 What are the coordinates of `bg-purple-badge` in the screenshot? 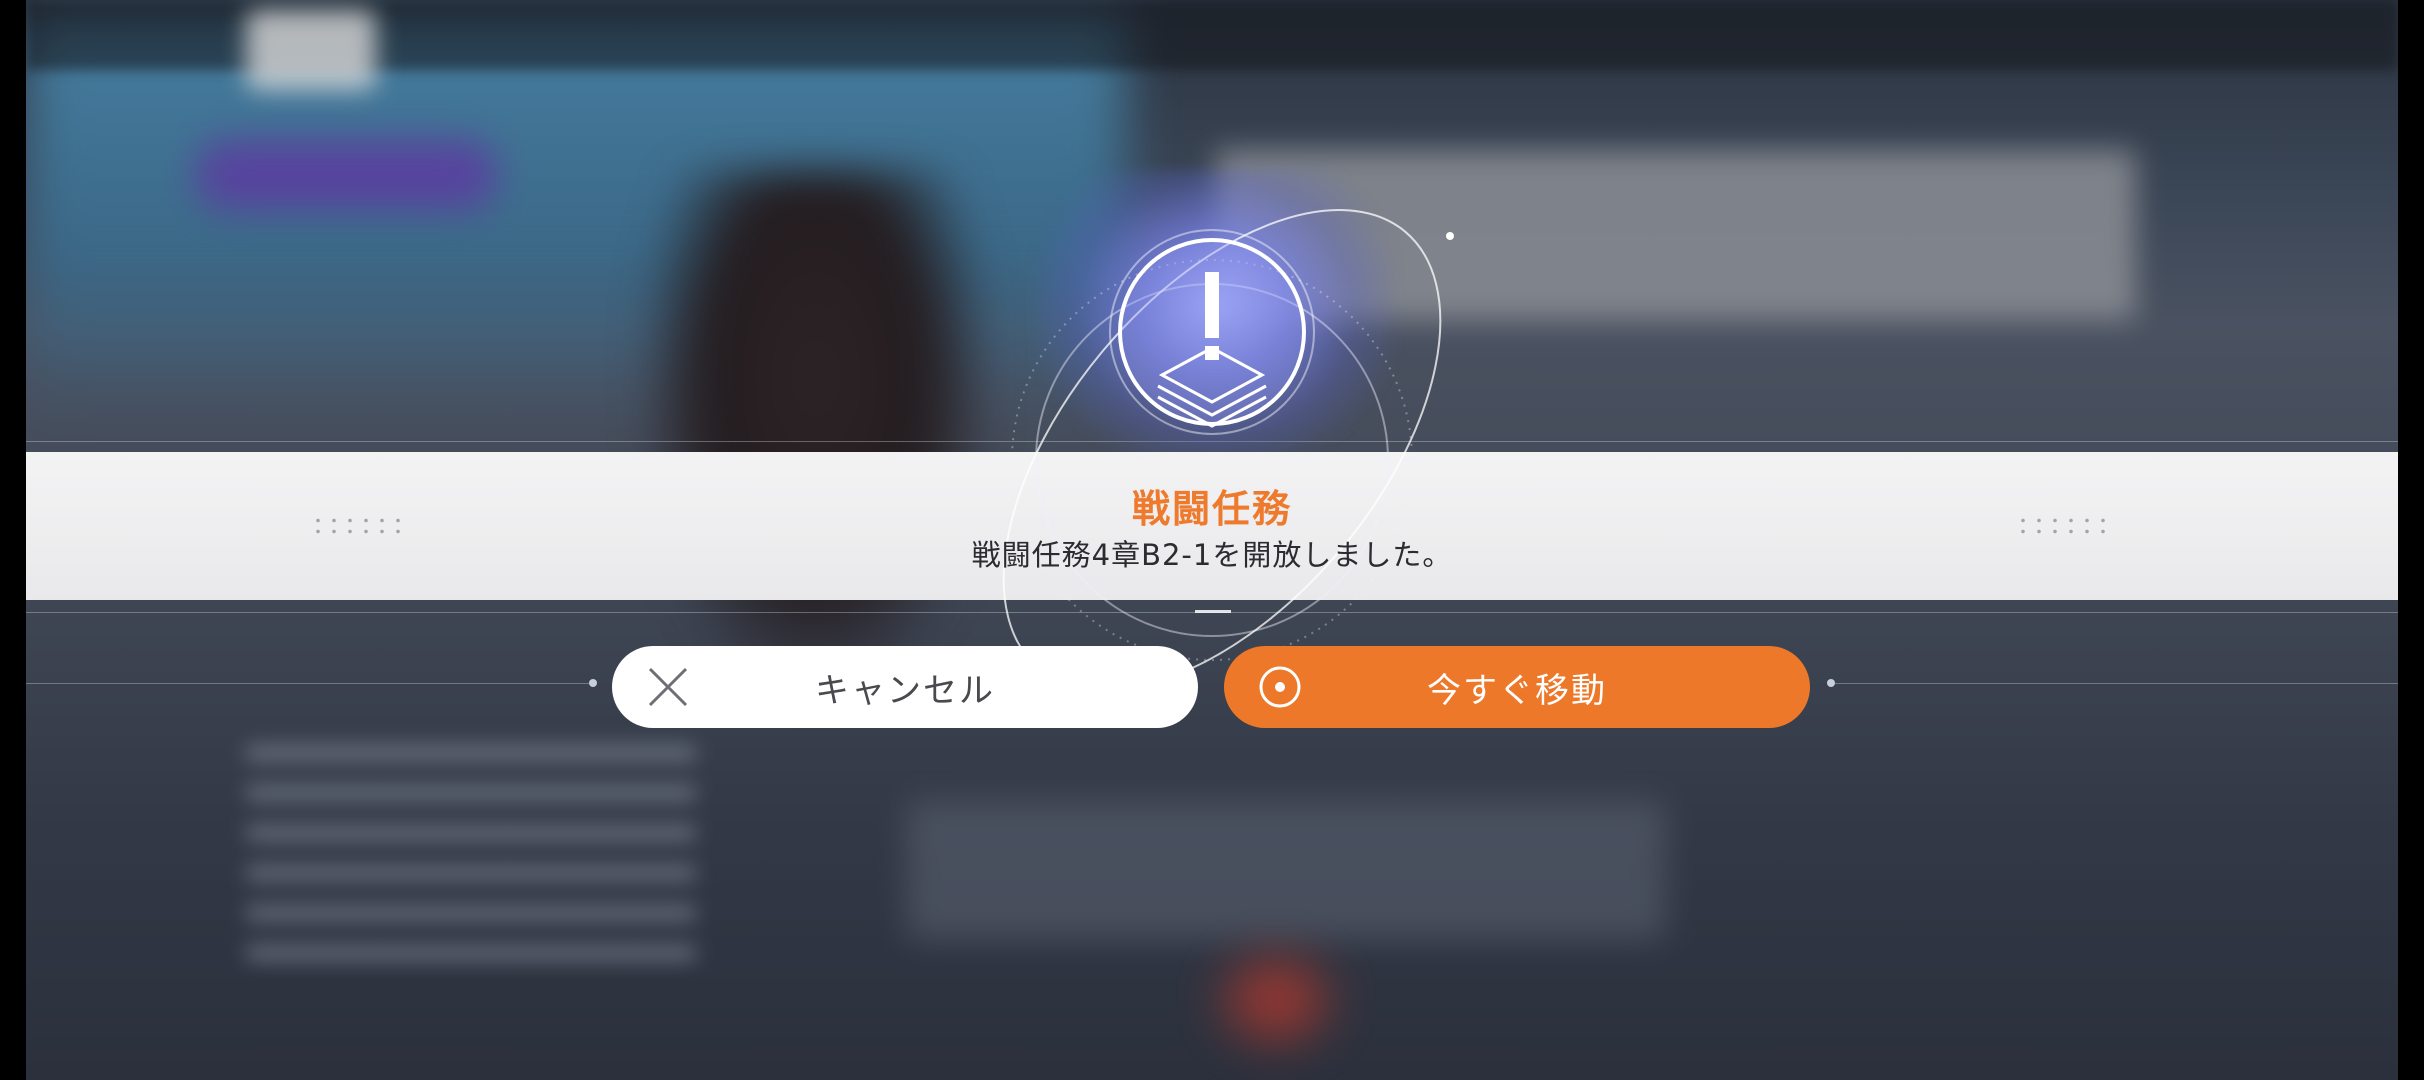 It's located at (346, 175).